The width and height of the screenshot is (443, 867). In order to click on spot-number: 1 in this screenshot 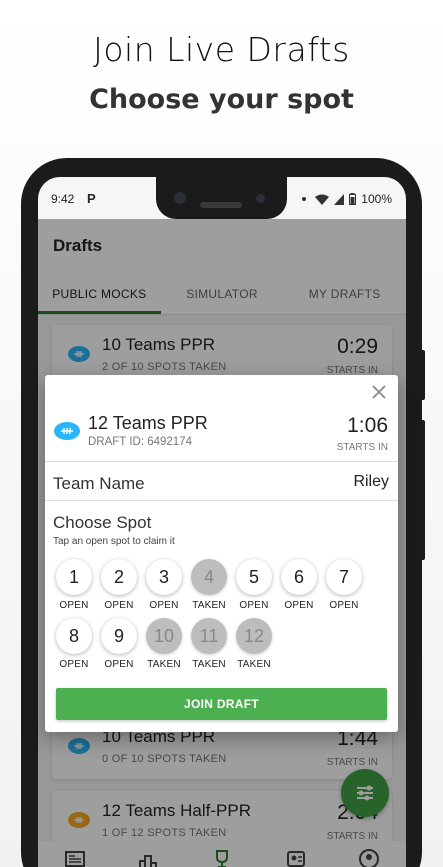, I will do `click(74, 577)`.